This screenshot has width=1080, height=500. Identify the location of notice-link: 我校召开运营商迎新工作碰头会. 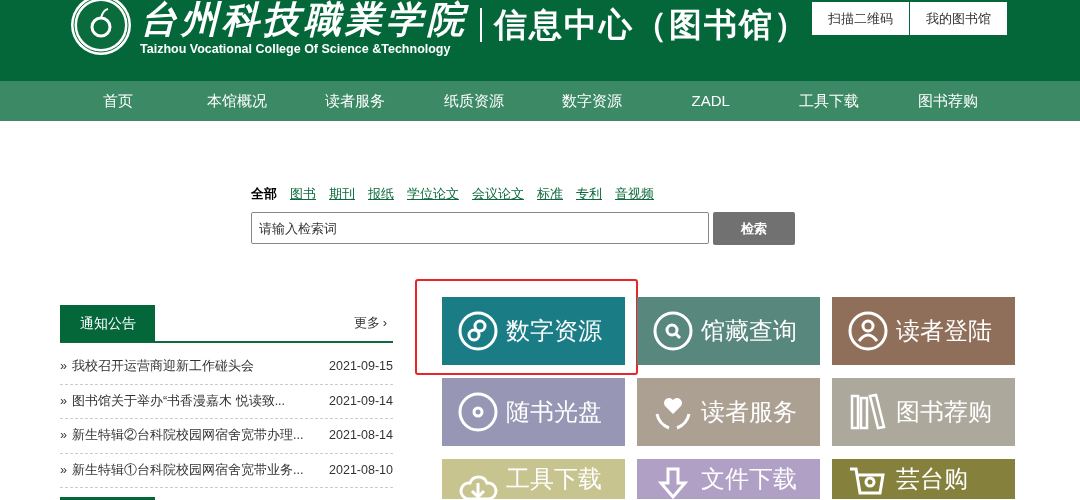
(201, 367).